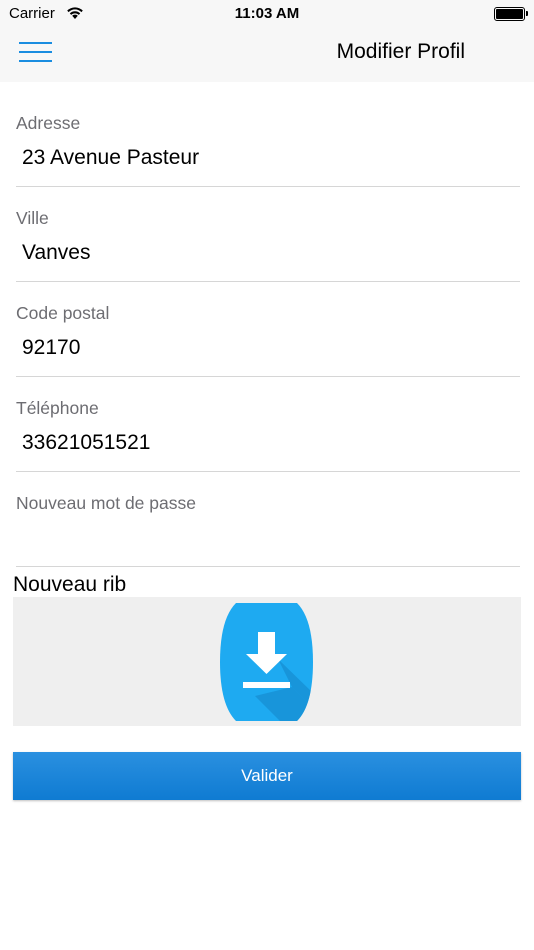 This screenshot has width=534, height=950. What do you see at coordinates (106, 503) in the screenshot?
I see `new-password-label: Nouveau mot de passe` at bounding box center [106, 503].